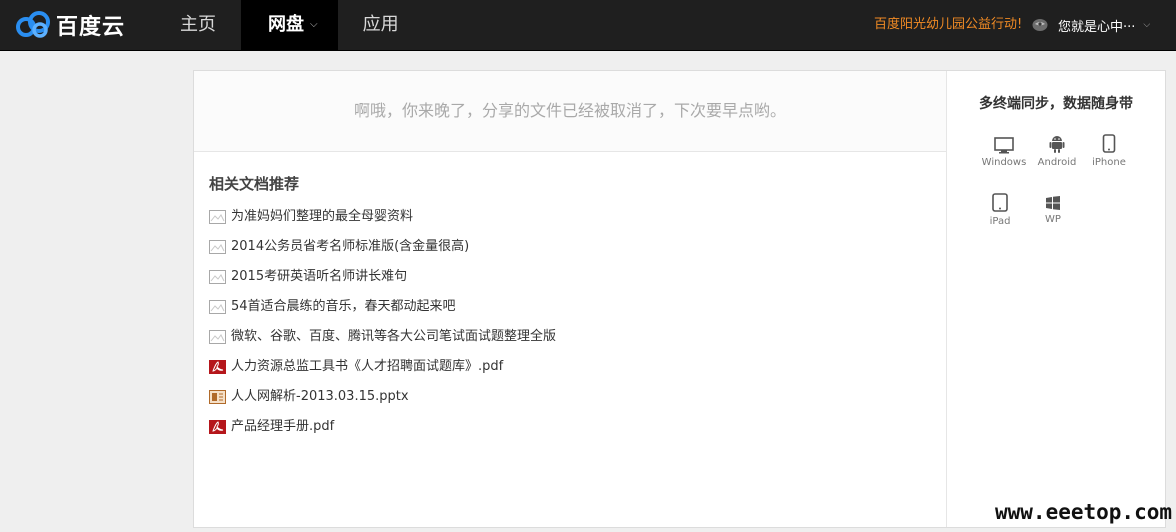 Image resolution: width=1176 pixels, height=532 pixels. Describe the element at coordinates (1053, 219) in the screenshot. I see `device-label: WP` at that location.